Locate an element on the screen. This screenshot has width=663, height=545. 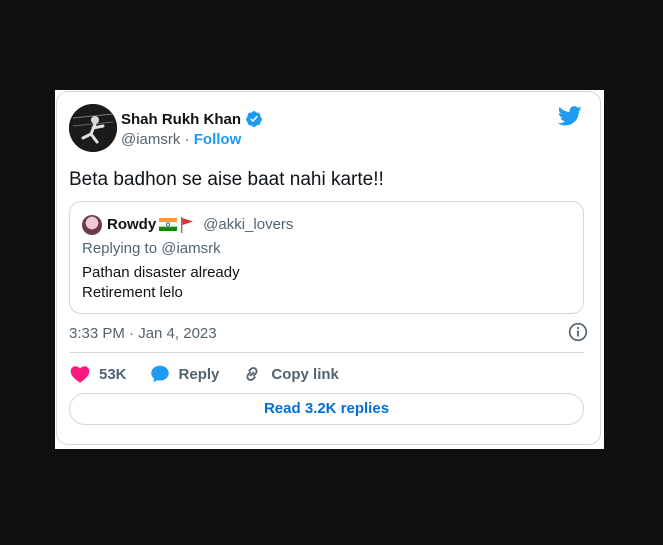
quoted-avatar is located at coordinates (92, 225).